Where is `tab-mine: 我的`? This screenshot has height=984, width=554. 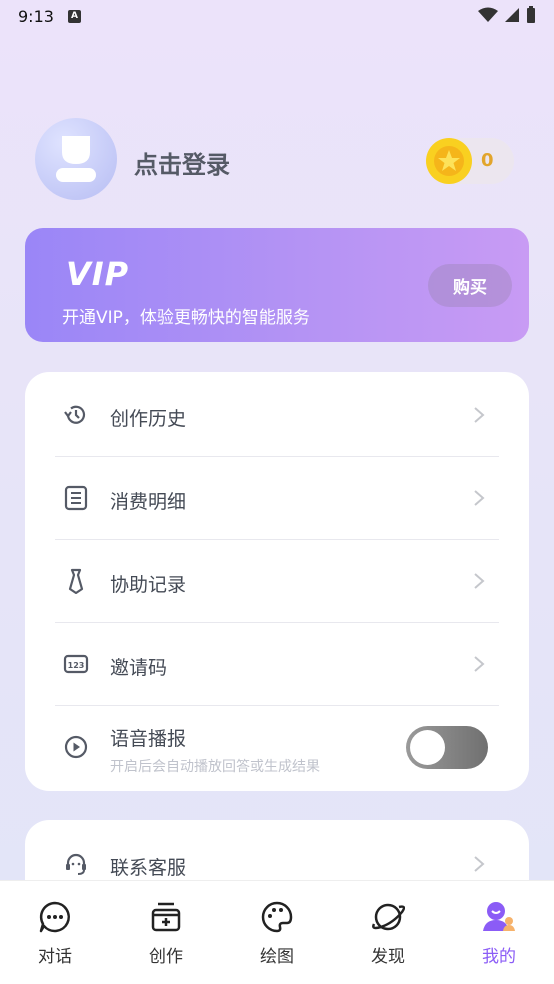 tab-mine: 我的 is located at coordinates (499, 932).